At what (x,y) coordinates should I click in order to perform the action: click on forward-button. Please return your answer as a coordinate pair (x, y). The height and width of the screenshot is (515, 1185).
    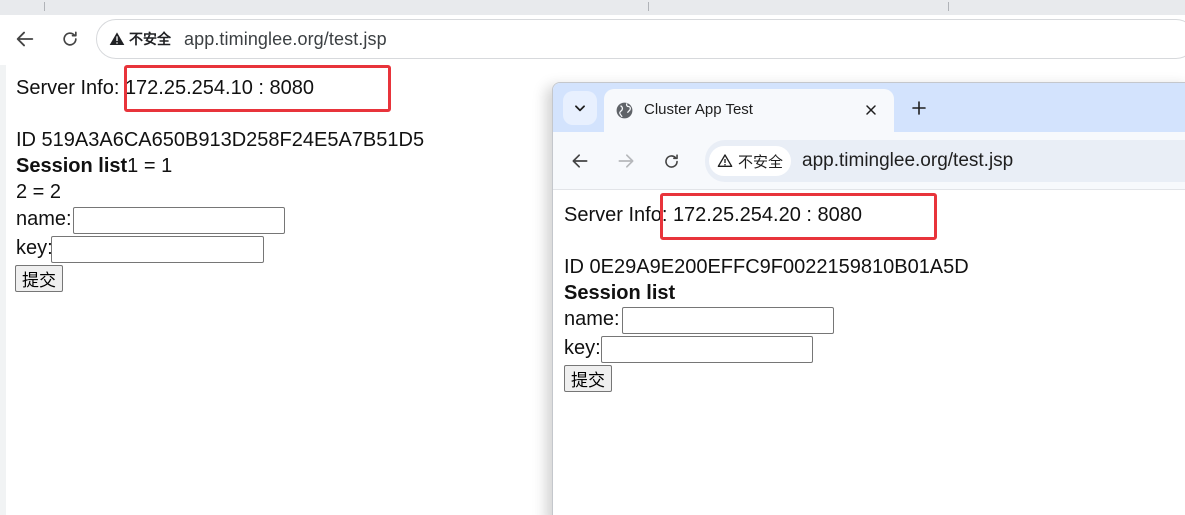
    Looking at the image, I should click on (626, 161).